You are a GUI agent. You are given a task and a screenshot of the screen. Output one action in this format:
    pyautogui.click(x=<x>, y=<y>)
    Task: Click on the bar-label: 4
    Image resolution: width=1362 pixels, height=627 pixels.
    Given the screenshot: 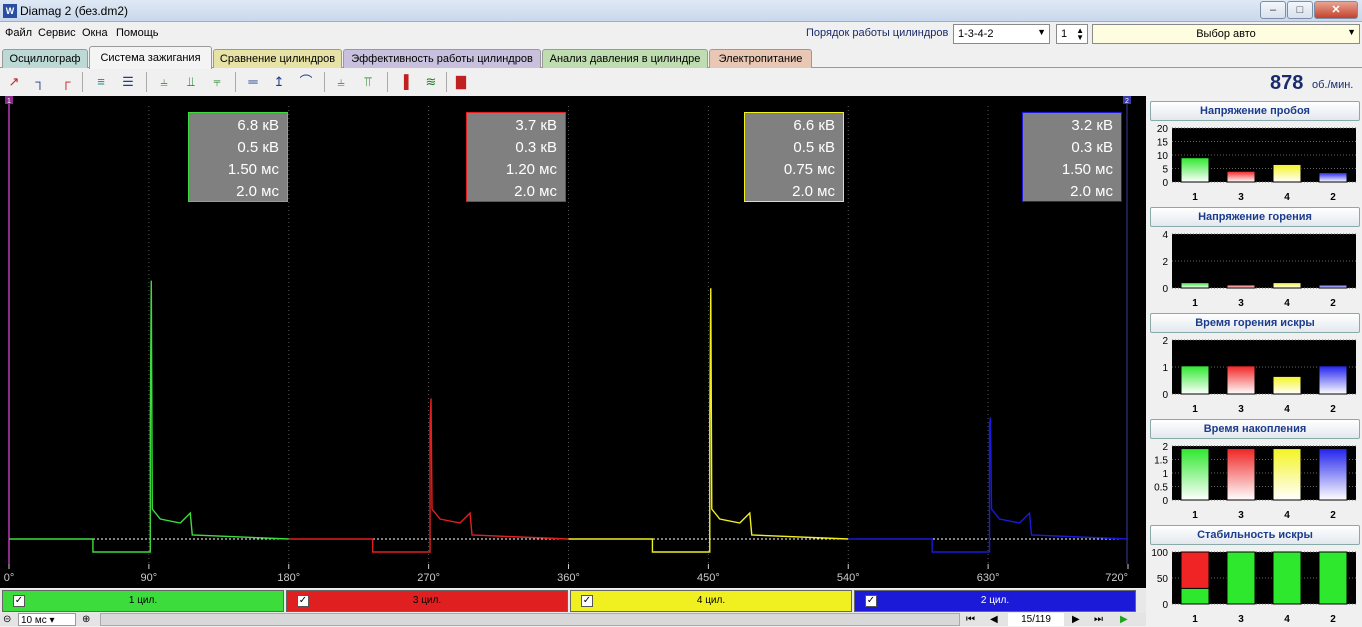 What is the action you would take?
    pyautogui.click(x=1287, y=515)
    